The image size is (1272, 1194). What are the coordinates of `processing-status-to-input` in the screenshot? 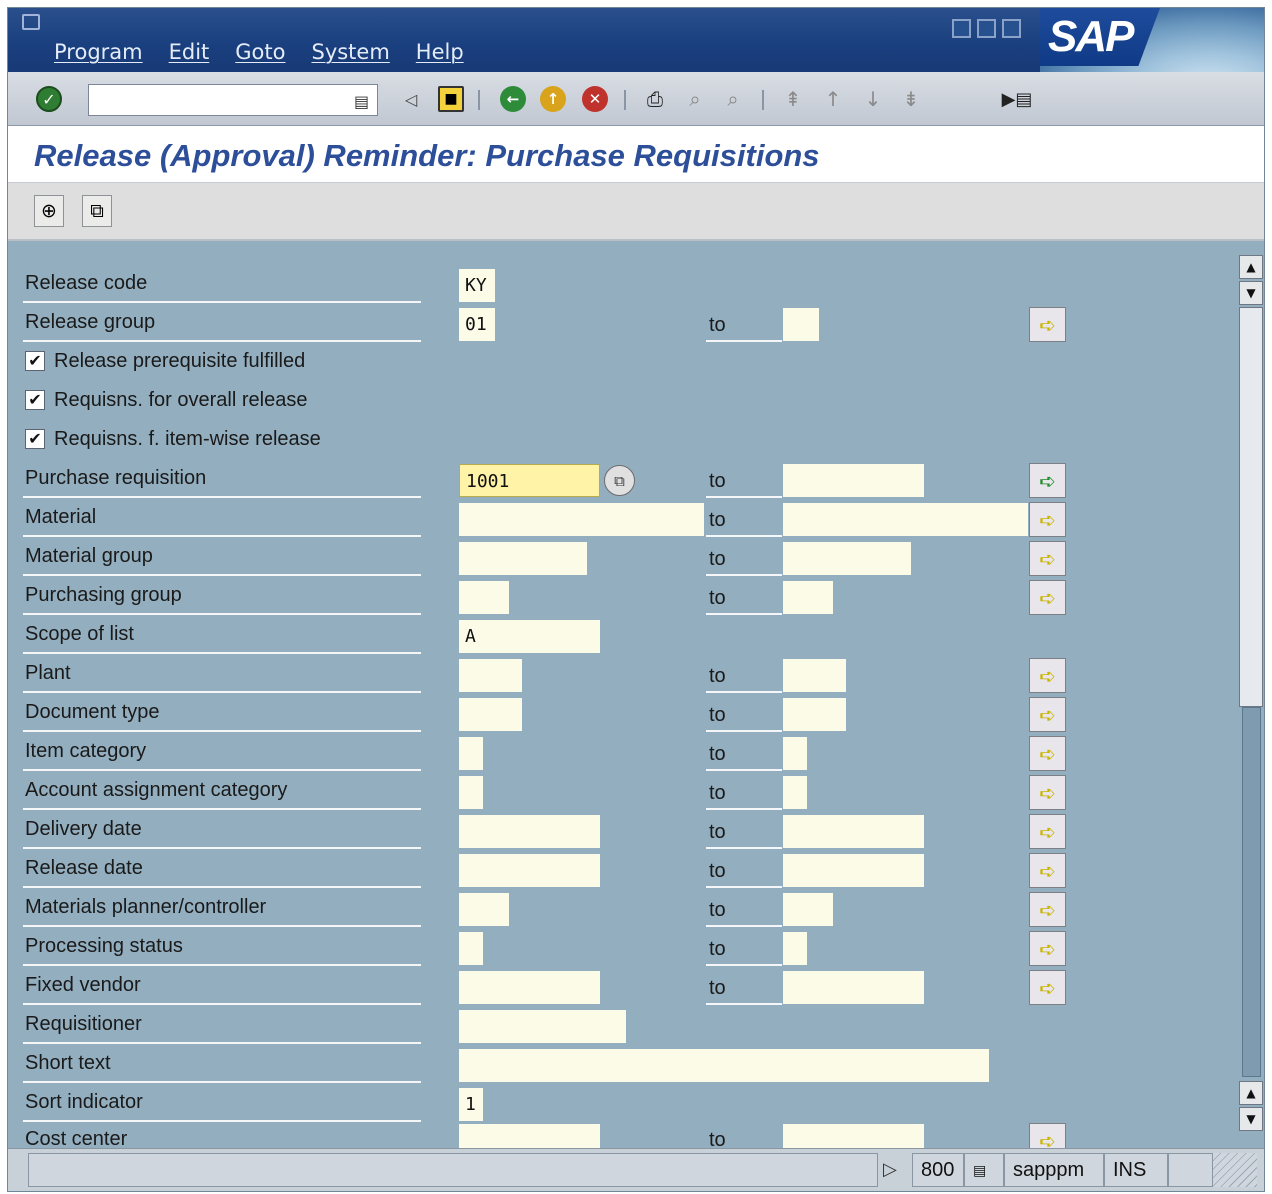 It's located at (795, 948).